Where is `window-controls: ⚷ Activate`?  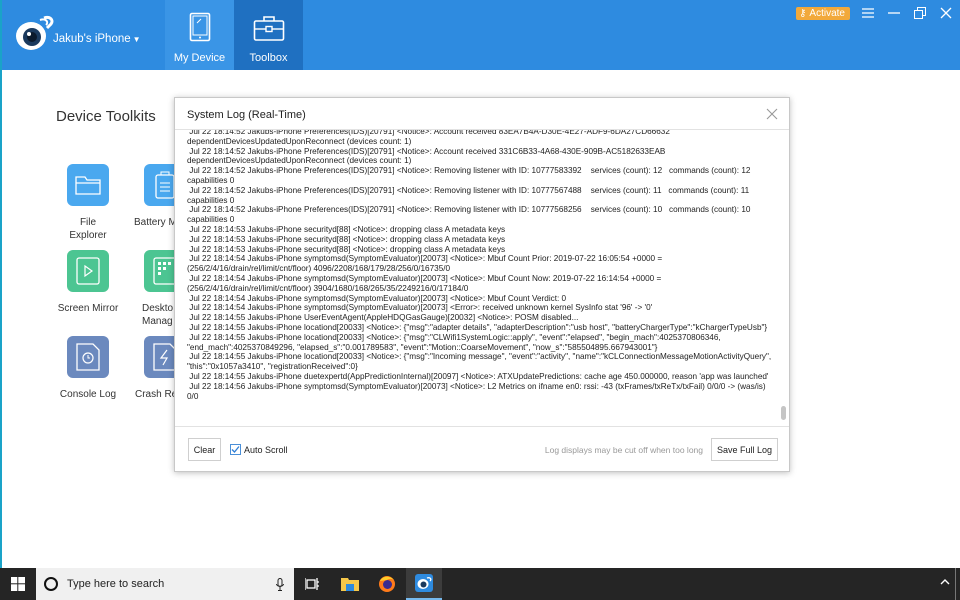 window-controls: ⚷ Activate is located at coordinates (875, 13).